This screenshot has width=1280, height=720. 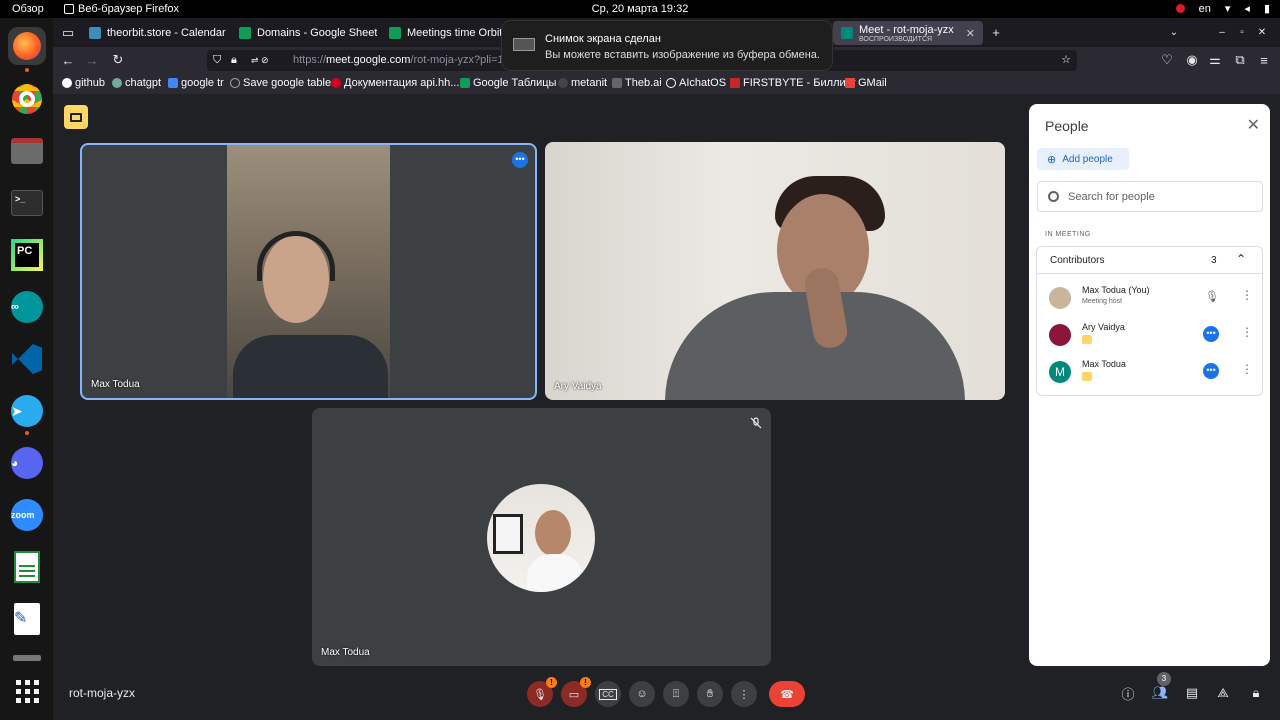 I want to click on bookmark-chatgpt: chatgpt, so click(x=136, y=83).